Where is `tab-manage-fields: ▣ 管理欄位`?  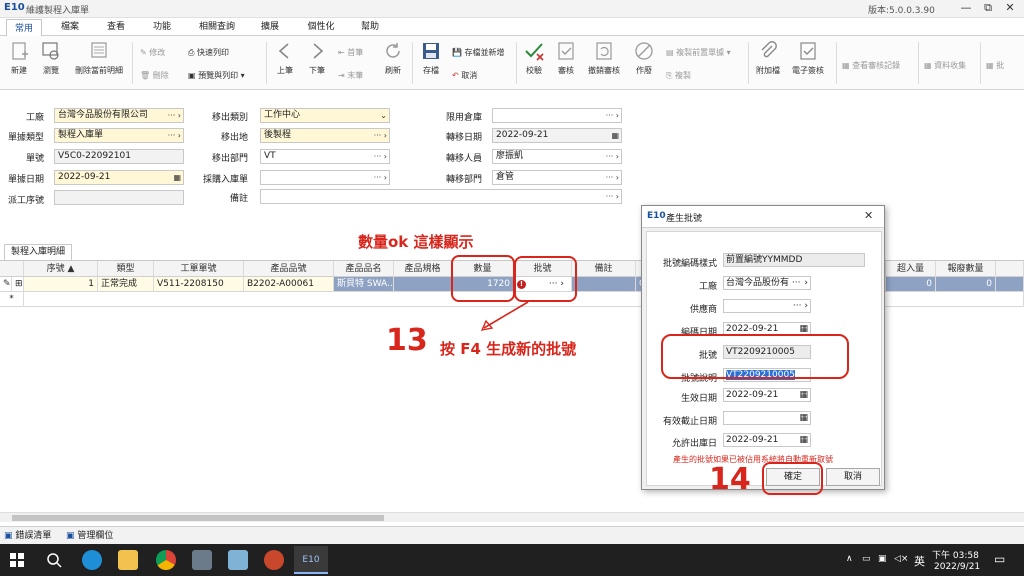
tab-manage-fields: ▣ 管理欄位 is located at coordinates (89, 536).